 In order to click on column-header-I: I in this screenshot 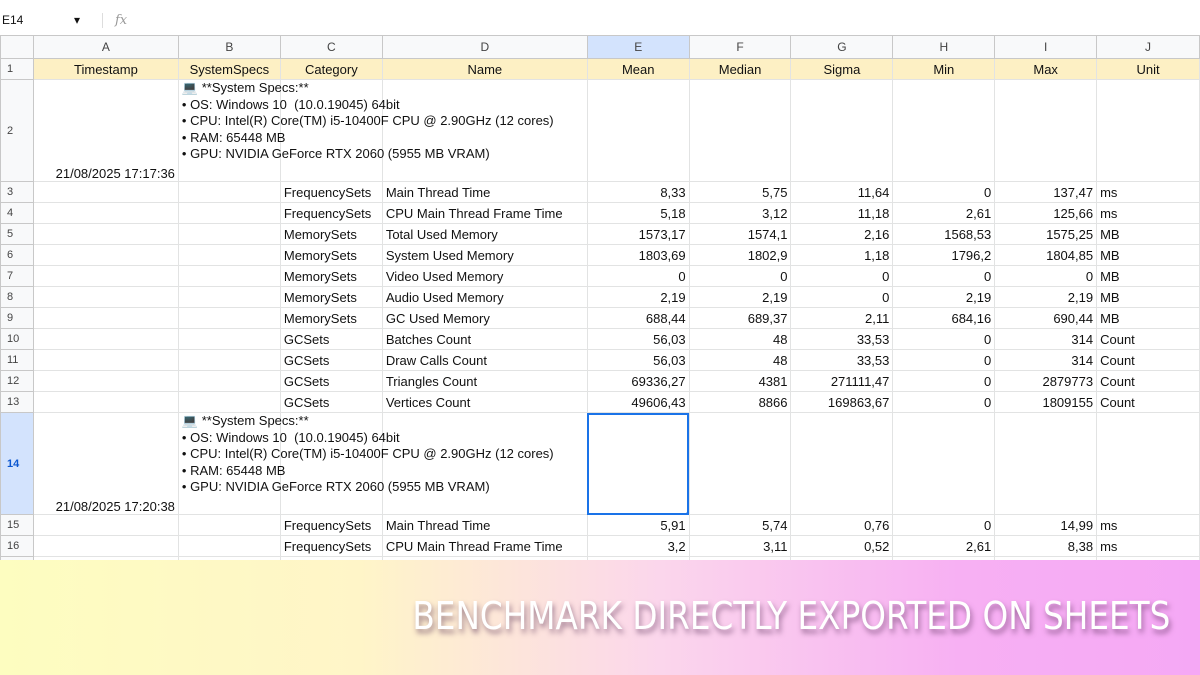, I will do `click(1046, 47)`.